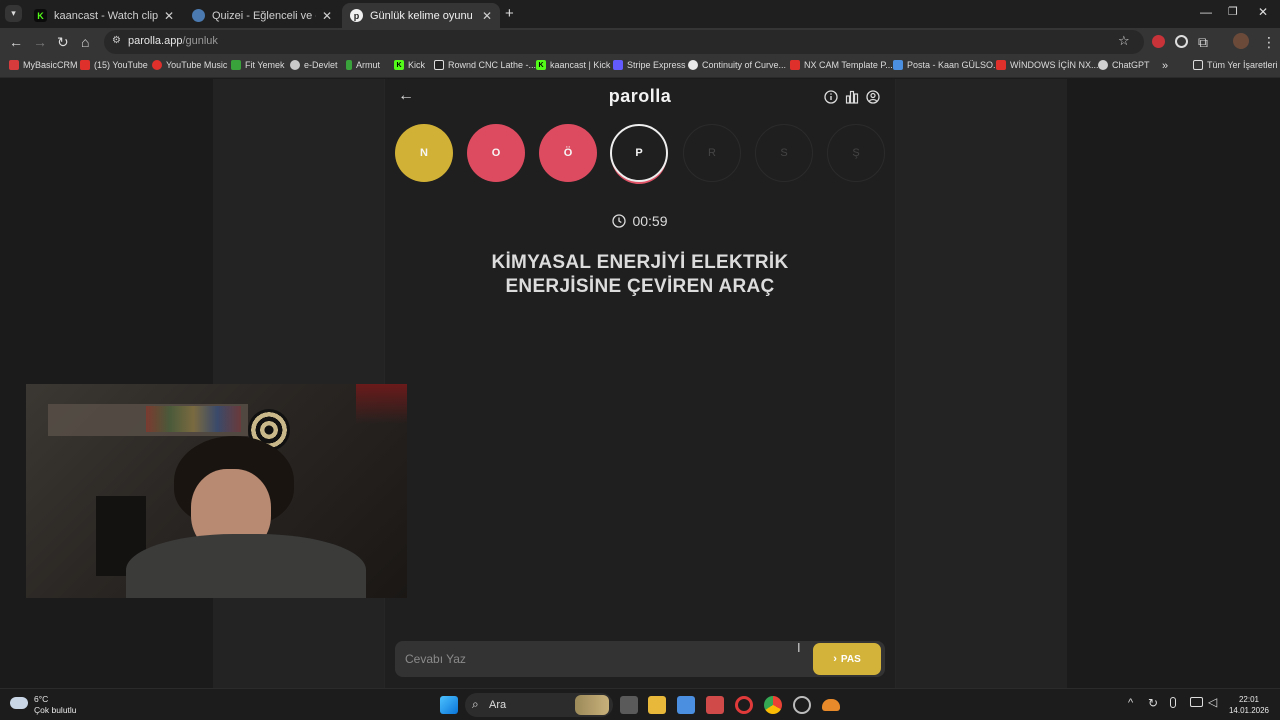 The width and height of the screenshot is (1280, 720). I want to click on bookmark-item: Kkaancast | Kick, so click(573, 65).